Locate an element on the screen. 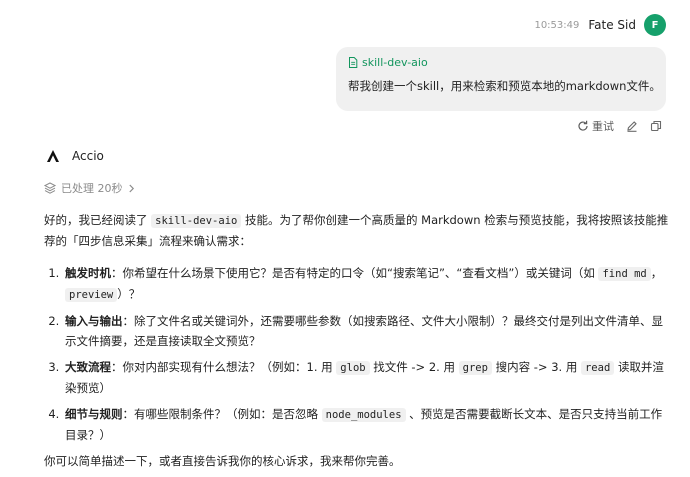  edit-button is located at coordinates (632, 126).